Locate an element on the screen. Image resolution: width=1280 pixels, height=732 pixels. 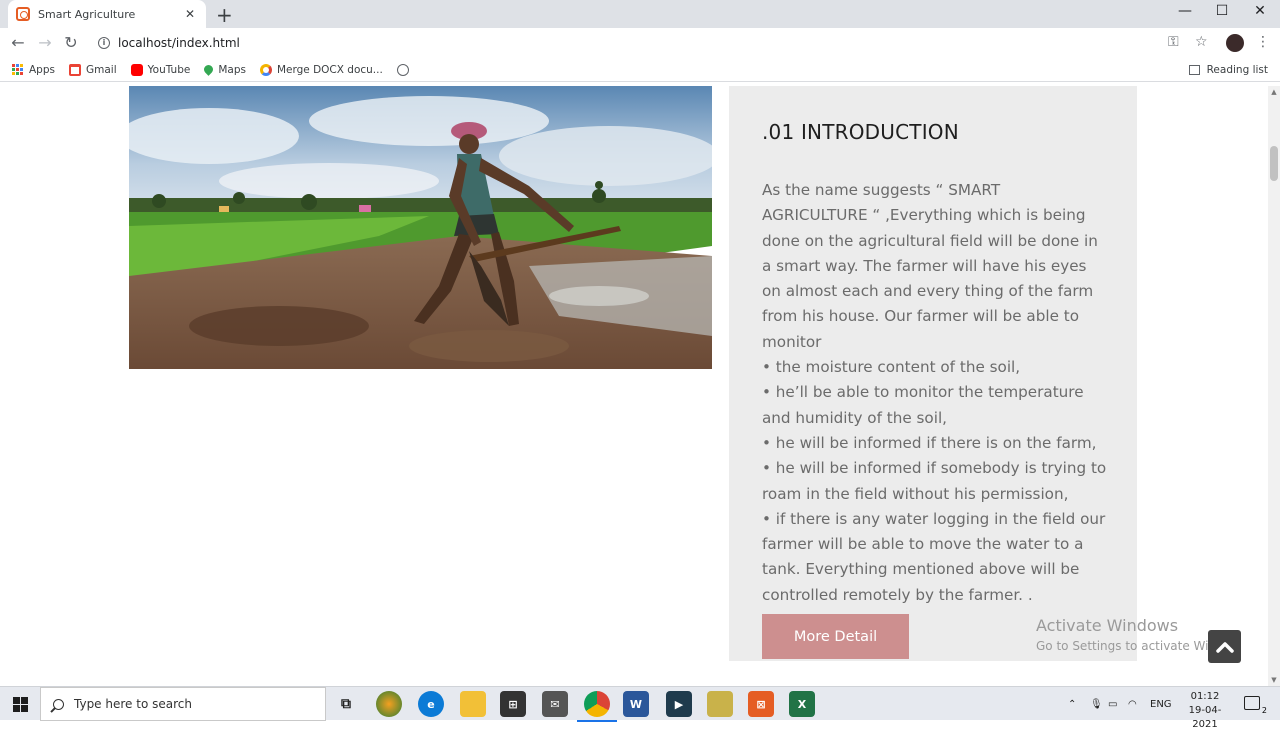
apps-grid-icon is located at coordinates (17, 69).